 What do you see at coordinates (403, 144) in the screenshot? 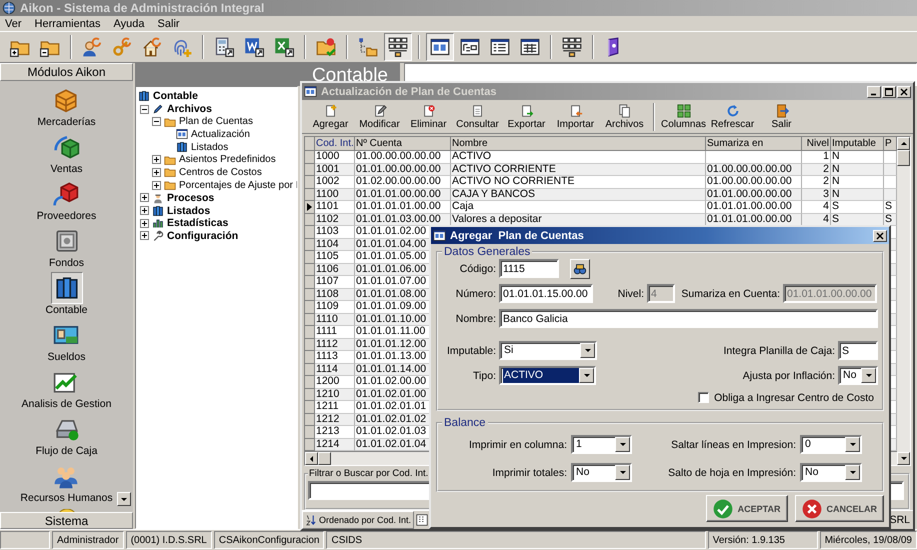
I see `column-header: Nº Cuenta` at bounding box center [403, 144].